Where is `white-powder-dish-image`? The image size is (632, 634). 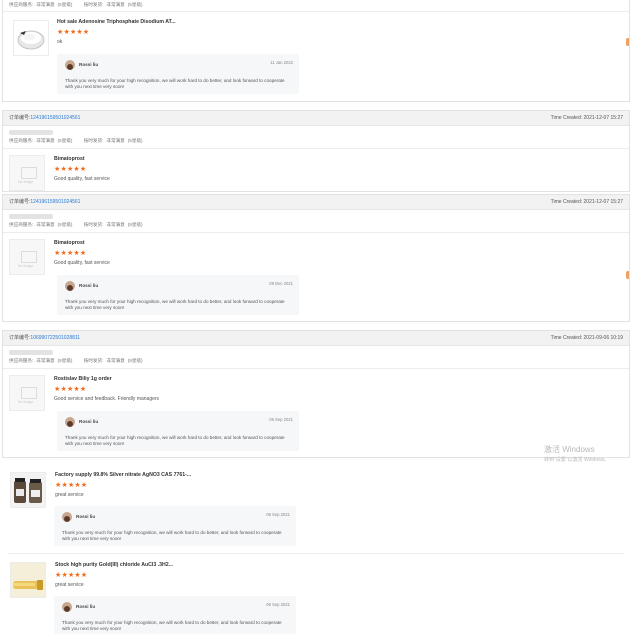
white-powder-dish-image is located at coordinates (31, 40).